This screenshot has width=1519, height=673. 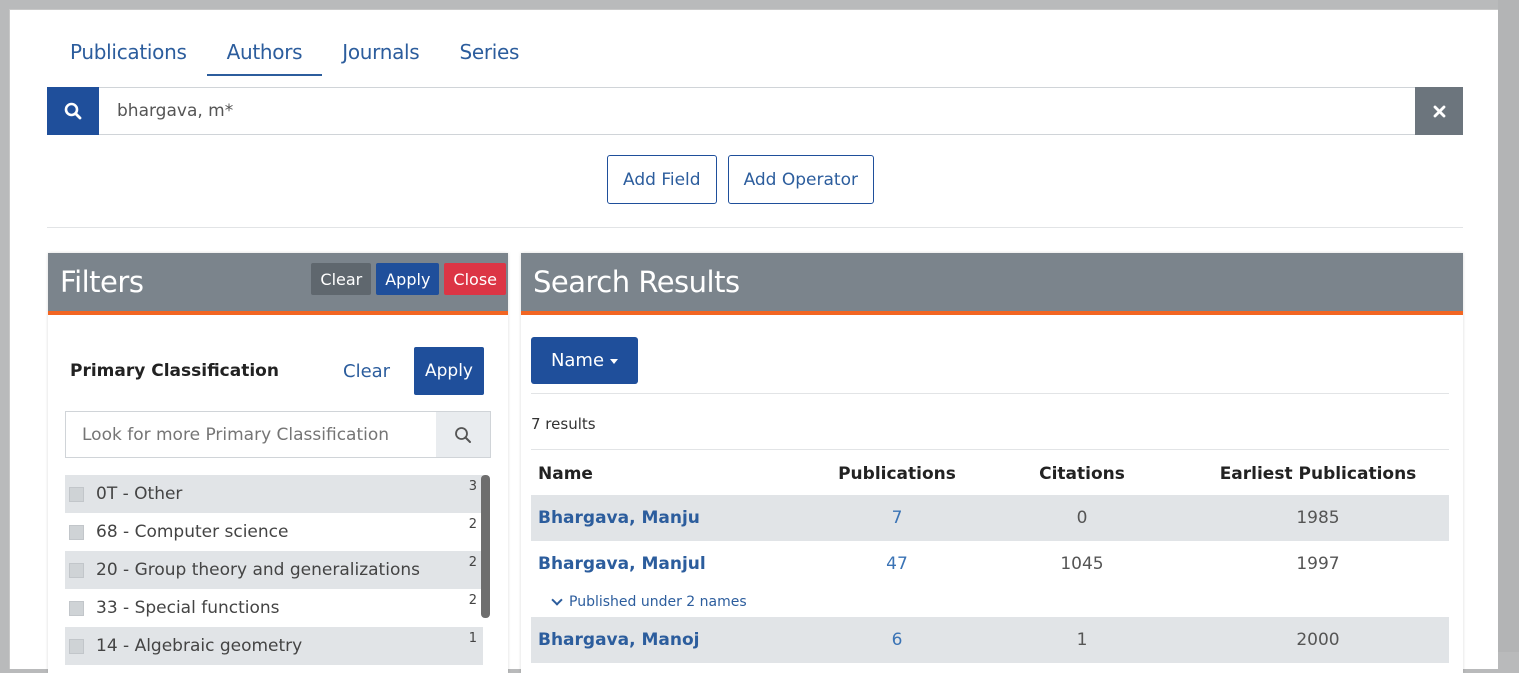 I want to click on list-item: 68 - Computer science 2, so click(x=274, y=532).